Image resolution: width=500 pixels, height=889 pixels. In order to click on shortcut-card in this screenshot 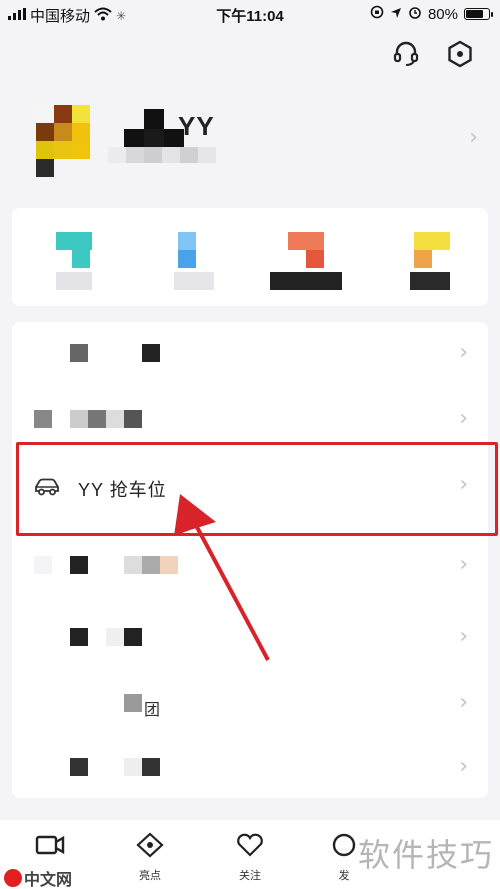, I will do `click(250, 257)`.